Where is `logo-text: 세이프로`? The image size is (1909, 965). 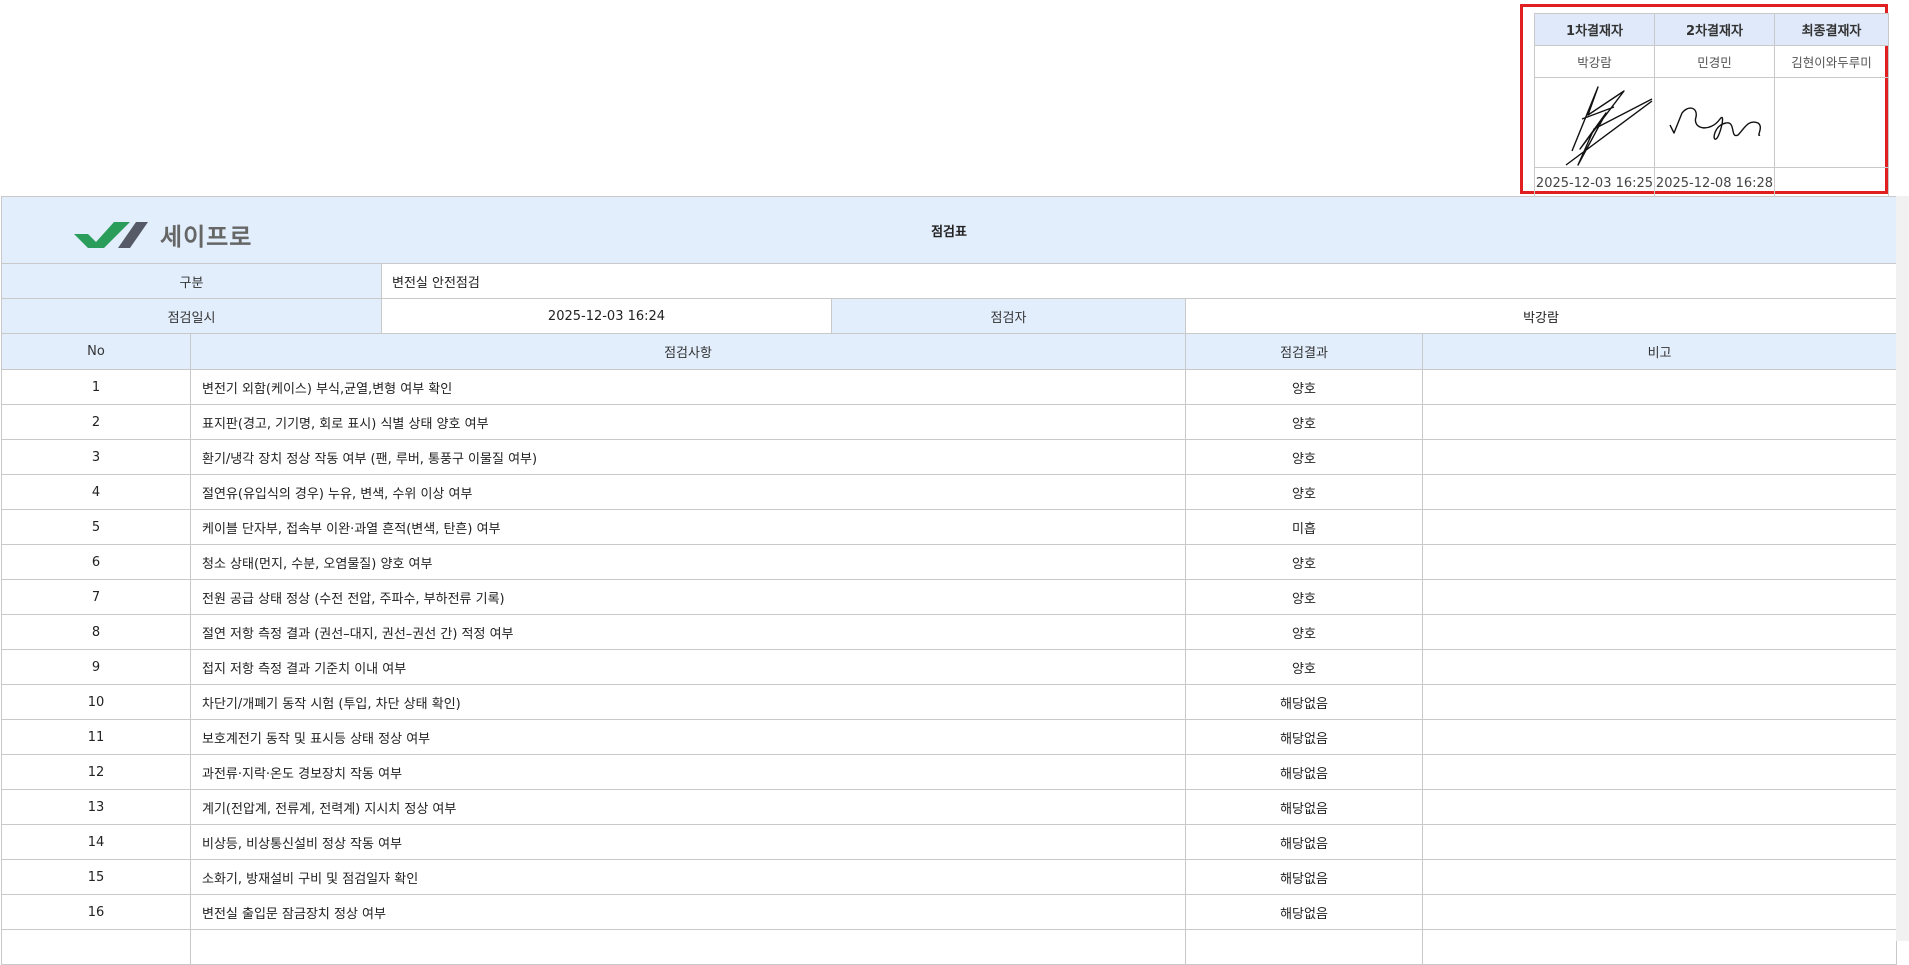
logo-text: 세이프로 is located at coordinates (206, 237).